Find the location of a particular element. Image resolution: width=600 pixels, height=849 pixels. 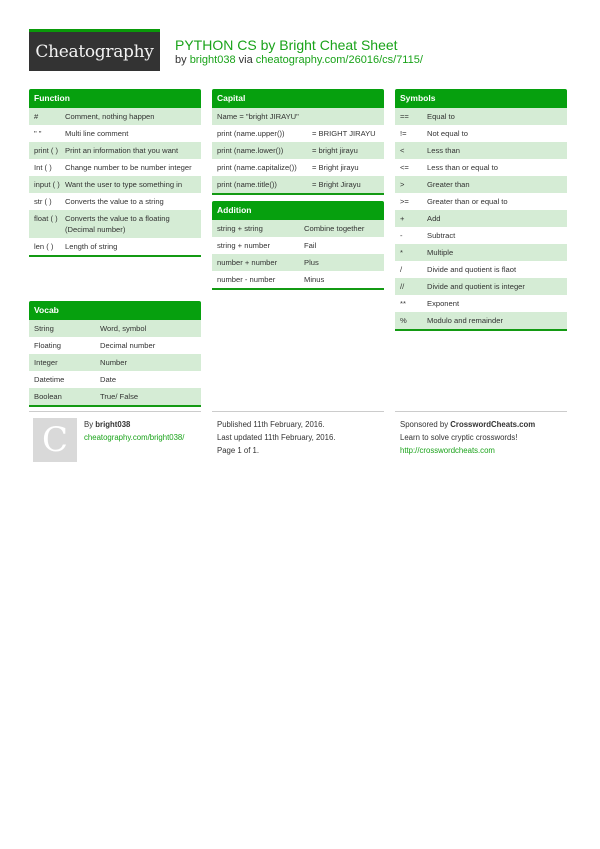

row-key: != is located at coordinates (403, 133).